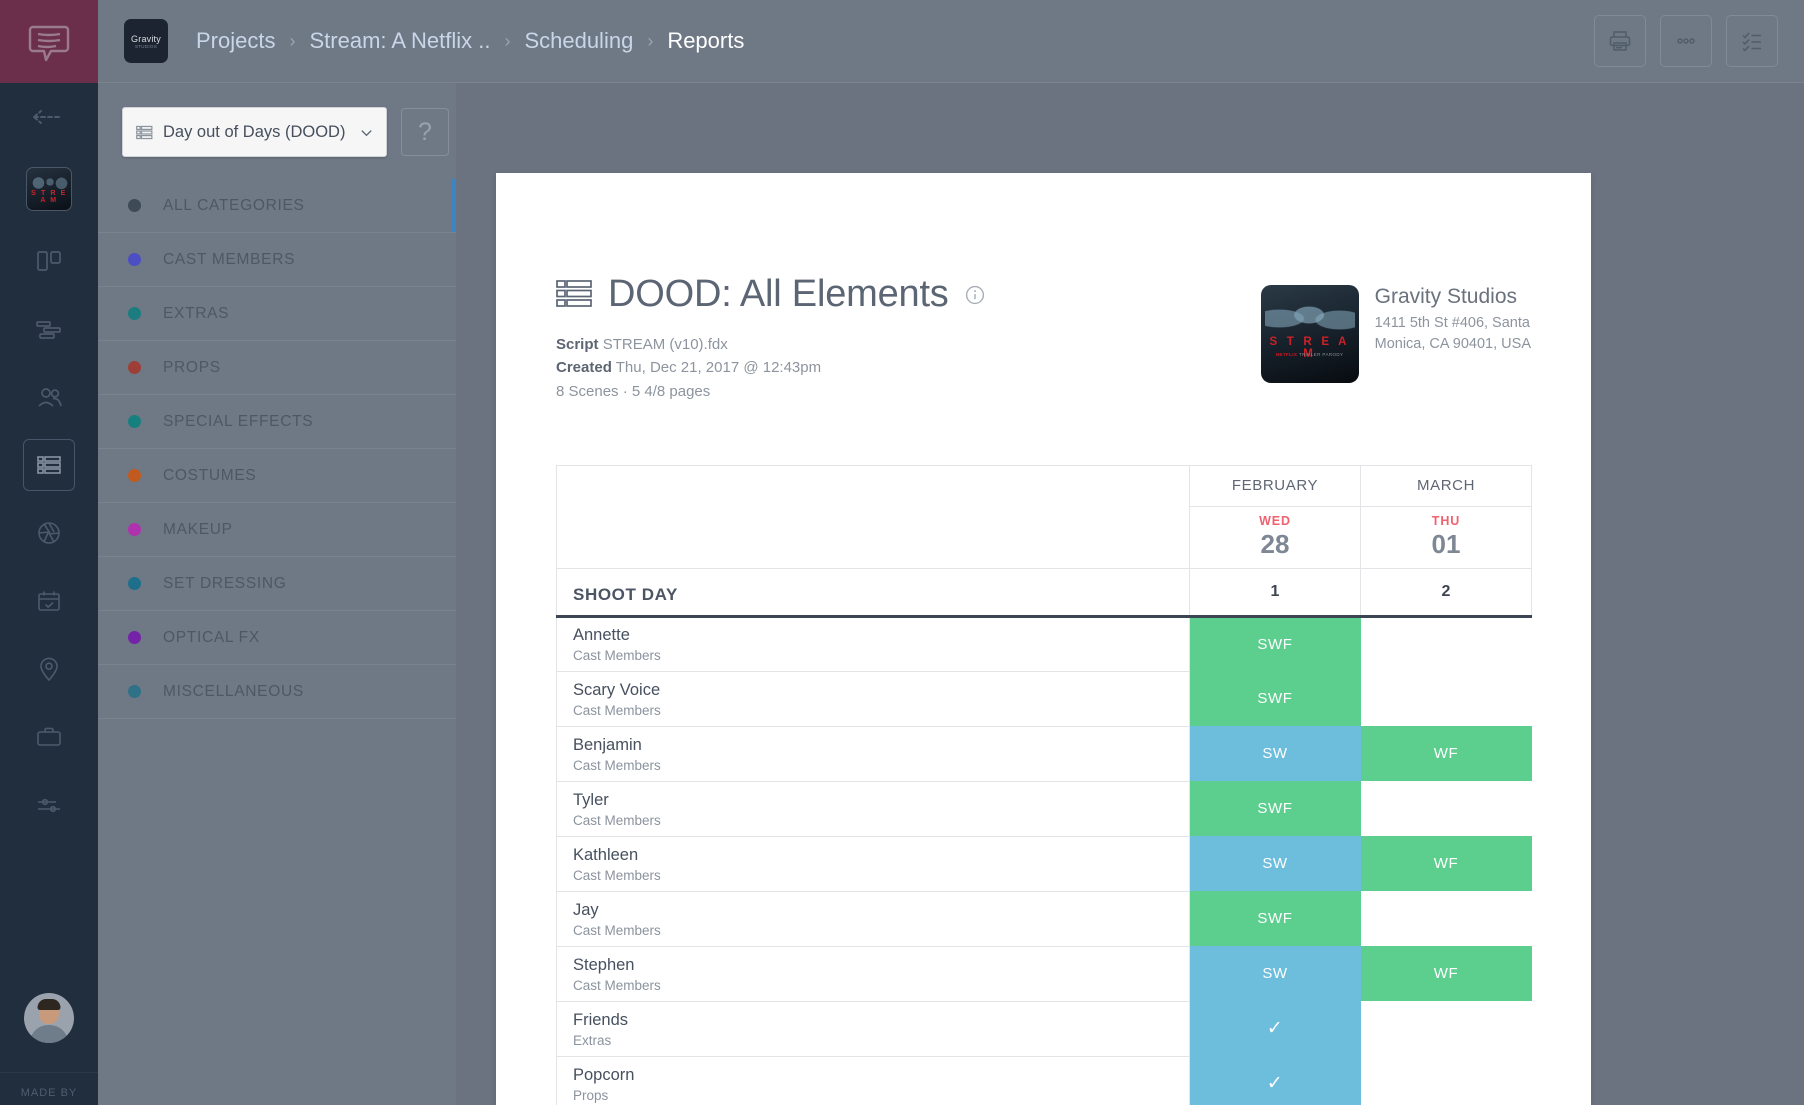 The image size is (1804, 1105). What do you see at coordinates (601, 635) in the screenshot?
I see `element-name: Annette` at bounding box center [601, 635].